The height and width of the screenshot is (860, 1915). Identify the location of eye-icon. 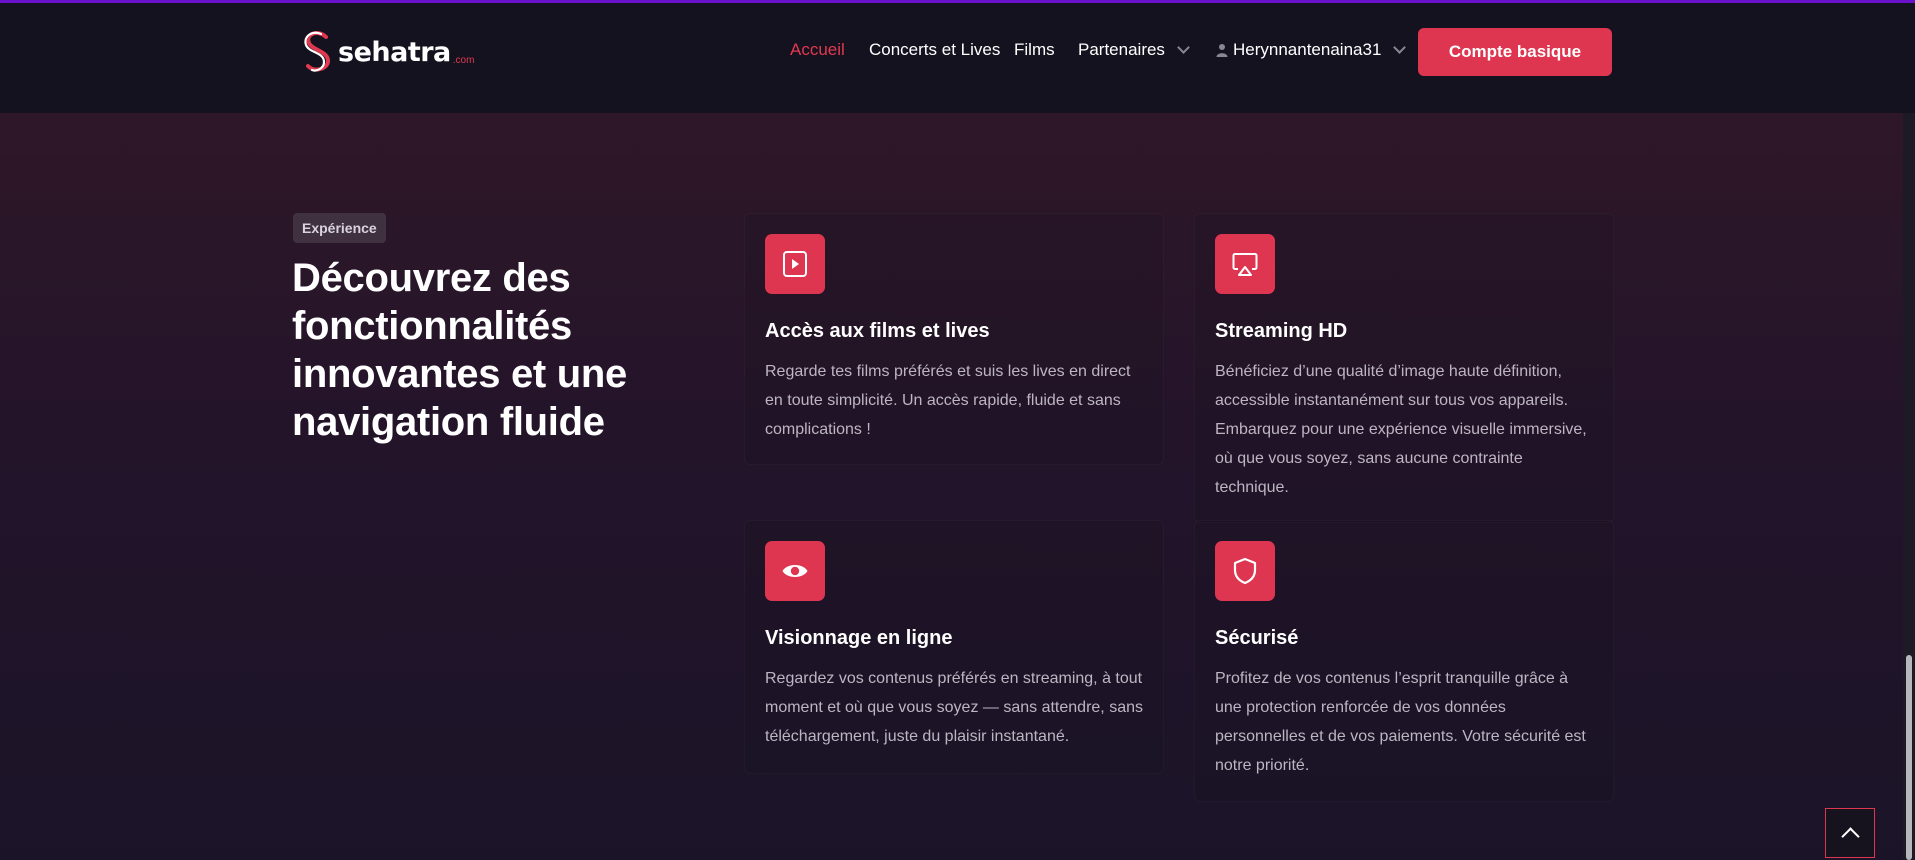
(795, 571).